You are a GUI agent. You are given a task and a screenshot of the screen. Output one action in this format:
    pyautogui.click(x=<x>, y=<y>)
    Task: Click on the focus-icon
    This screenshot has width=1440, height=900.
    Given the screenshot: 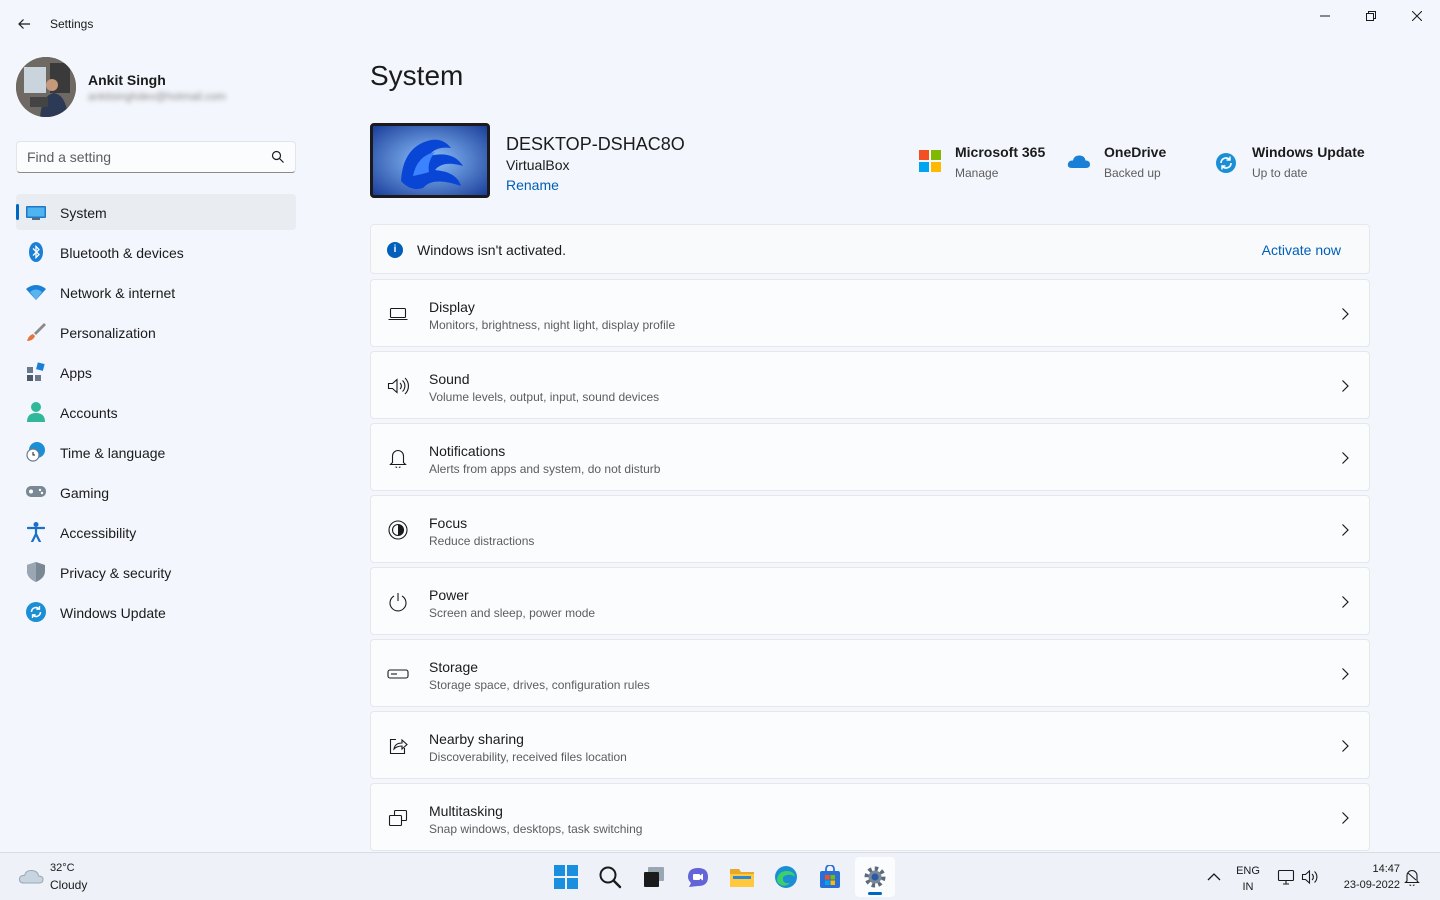 What is the action you would take?
    pyautogui.click(x=398, y=530)
    